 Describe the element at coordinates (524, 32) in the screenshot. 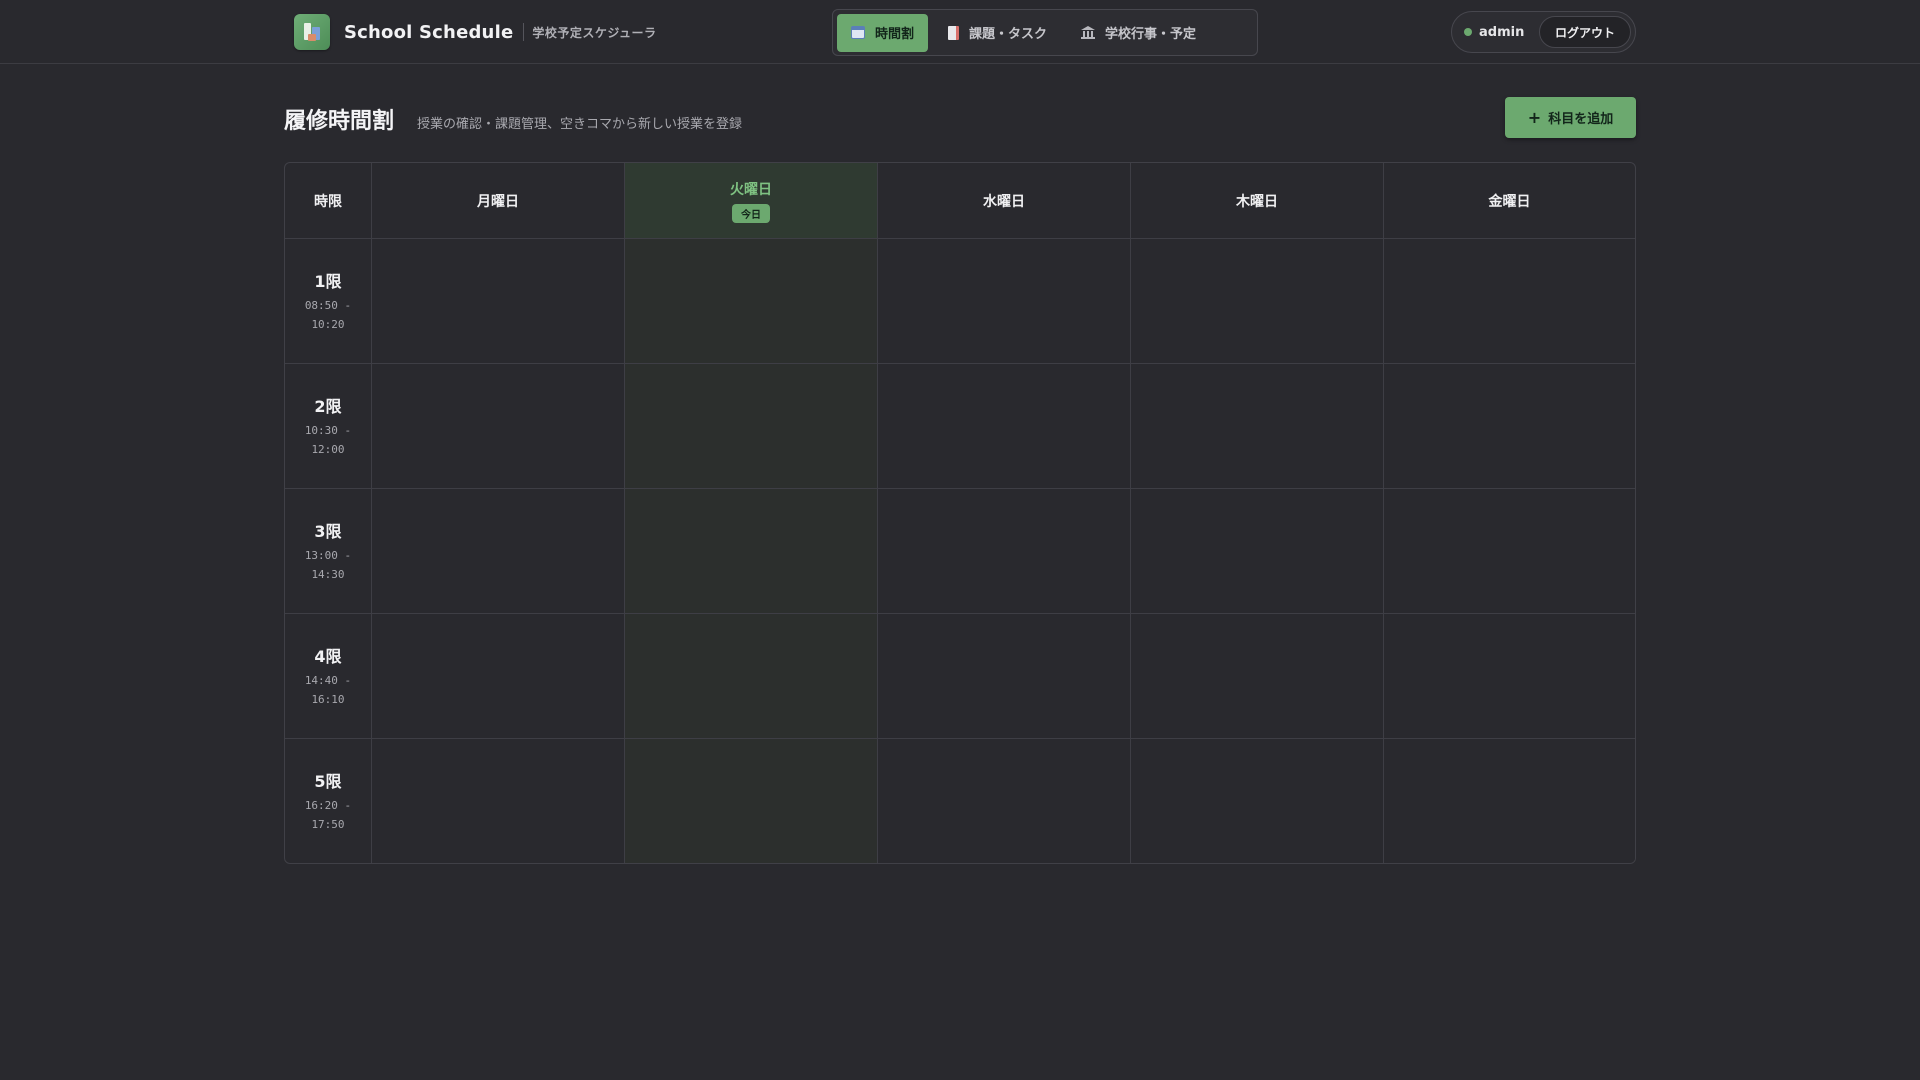

I see `brand-divider` at that location.